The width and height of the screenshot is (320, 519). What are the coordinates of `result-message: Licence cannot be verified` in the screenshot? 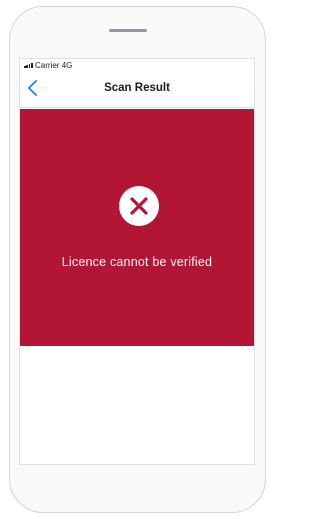 It's located at (137, 262).